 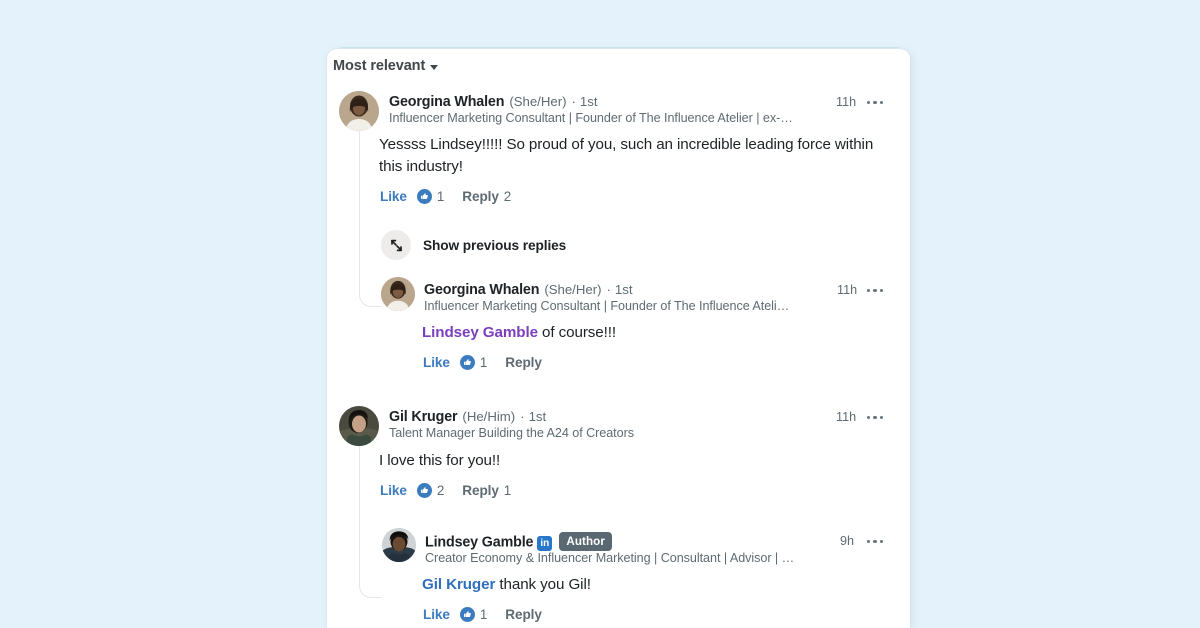 What do you see at coordinates (467, 614) in the screenshot?
I see `thumbs-up-reaction-icon` at bounding box center [467, 614].